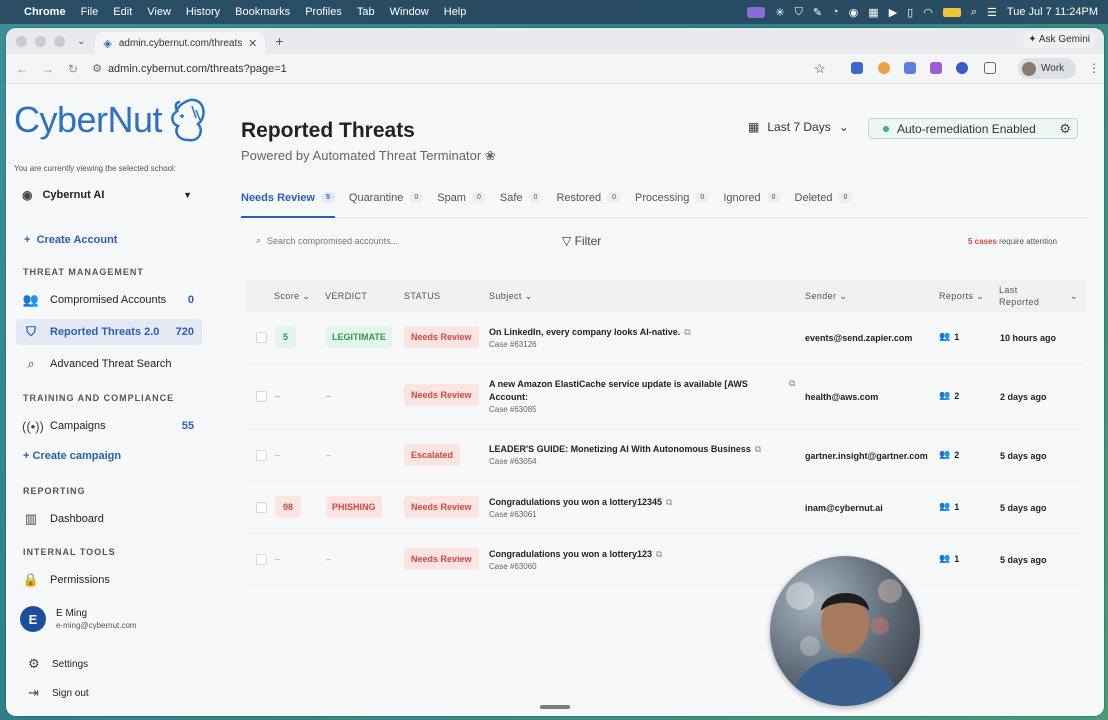 Image resolution: width=1108 pixels, height=720 pixels. Describe the element at coordinates (951, 12) in the screenshot. I see `battery-icon` at that location.